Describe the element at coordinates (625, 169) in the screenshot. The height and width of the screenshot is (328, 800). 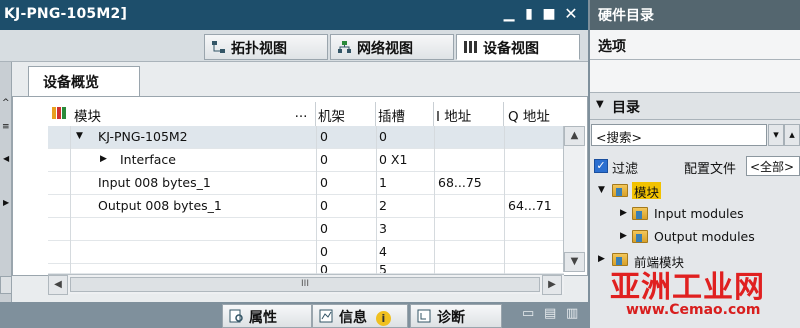
I see `filter-label: 过滤` at that location.